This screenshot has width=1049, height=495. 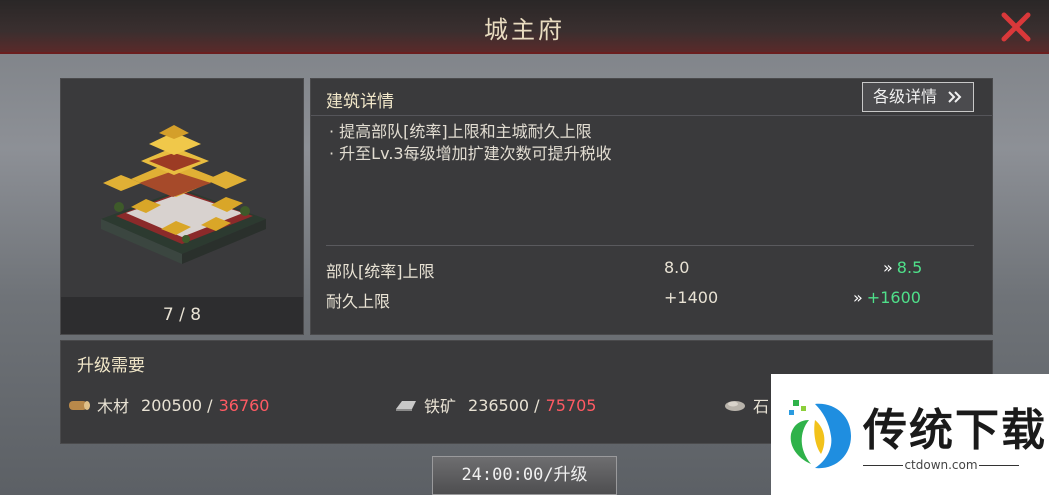 I want to click on level-details-button: 各级详情, so click(x=917, y=97).